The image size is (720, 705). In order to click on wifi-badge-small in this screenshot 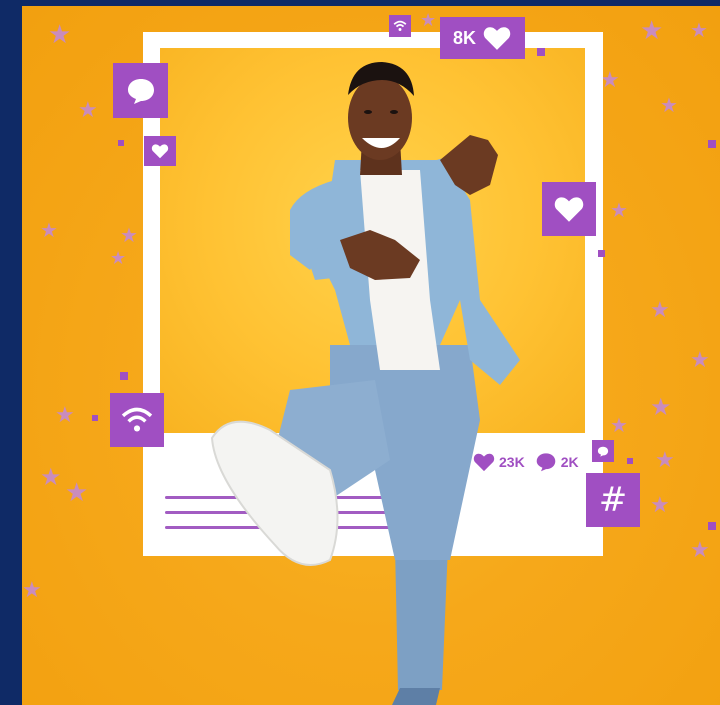, I will do `click(400, 26)`.